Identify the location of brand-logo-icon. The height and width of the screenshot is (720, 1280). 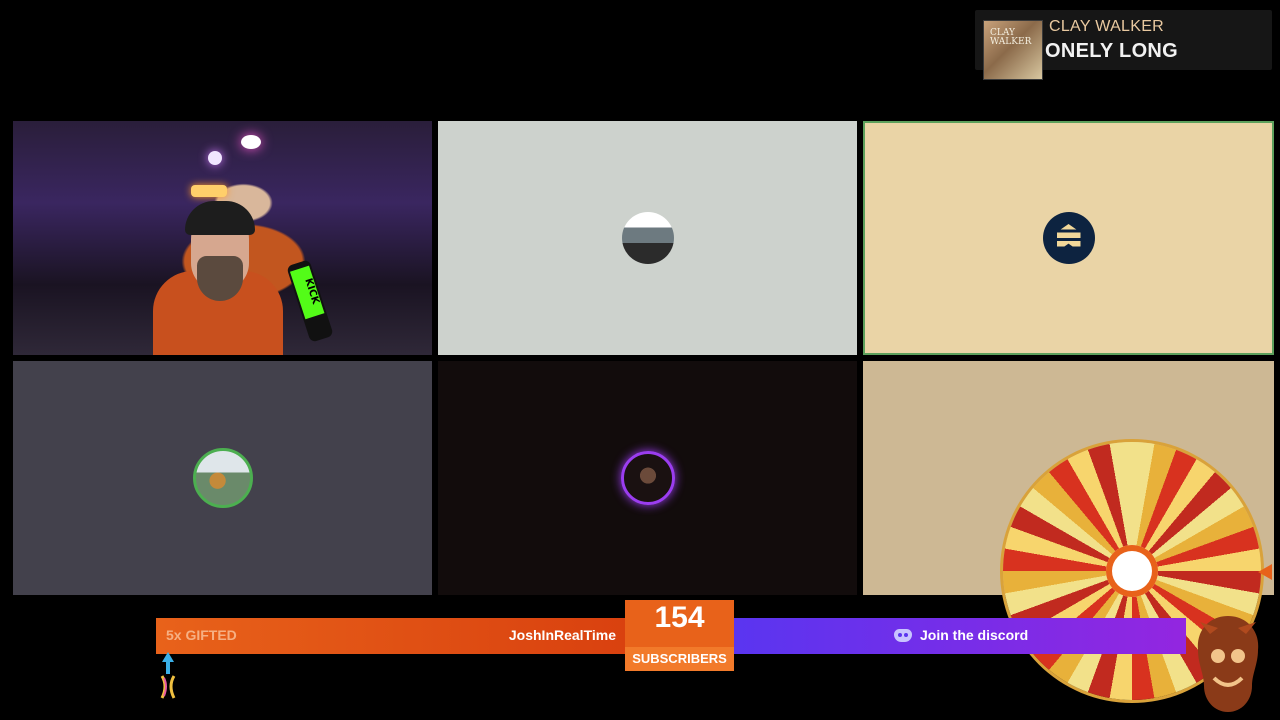
(168, 675).